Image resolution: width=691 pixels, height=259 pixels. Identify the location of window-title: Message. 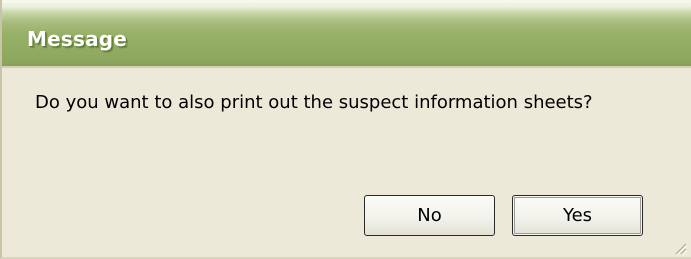
(77, 39).